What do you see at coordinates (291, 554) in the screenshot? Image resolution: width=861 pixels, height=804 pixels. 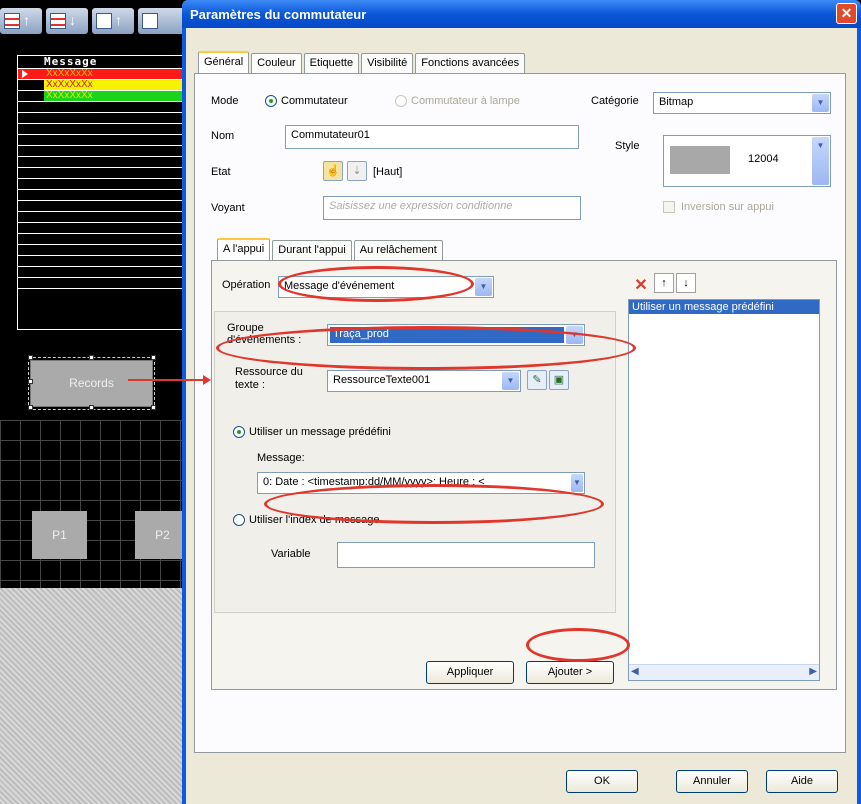 I see `variable-label: Variable` at bounding box center [291, 554].